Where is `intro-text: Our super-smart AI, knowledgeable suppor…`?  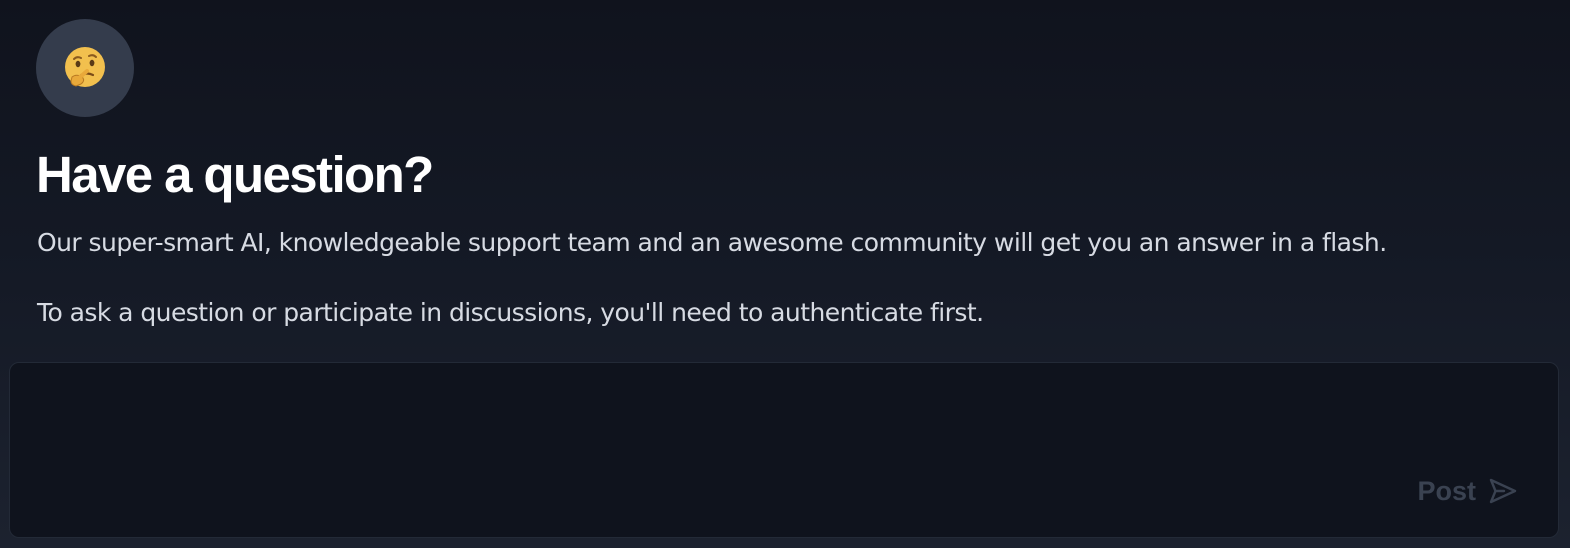
intro-text: Our super-smart AI, knowledgeable suppor… is located at coordinates (712, 242).